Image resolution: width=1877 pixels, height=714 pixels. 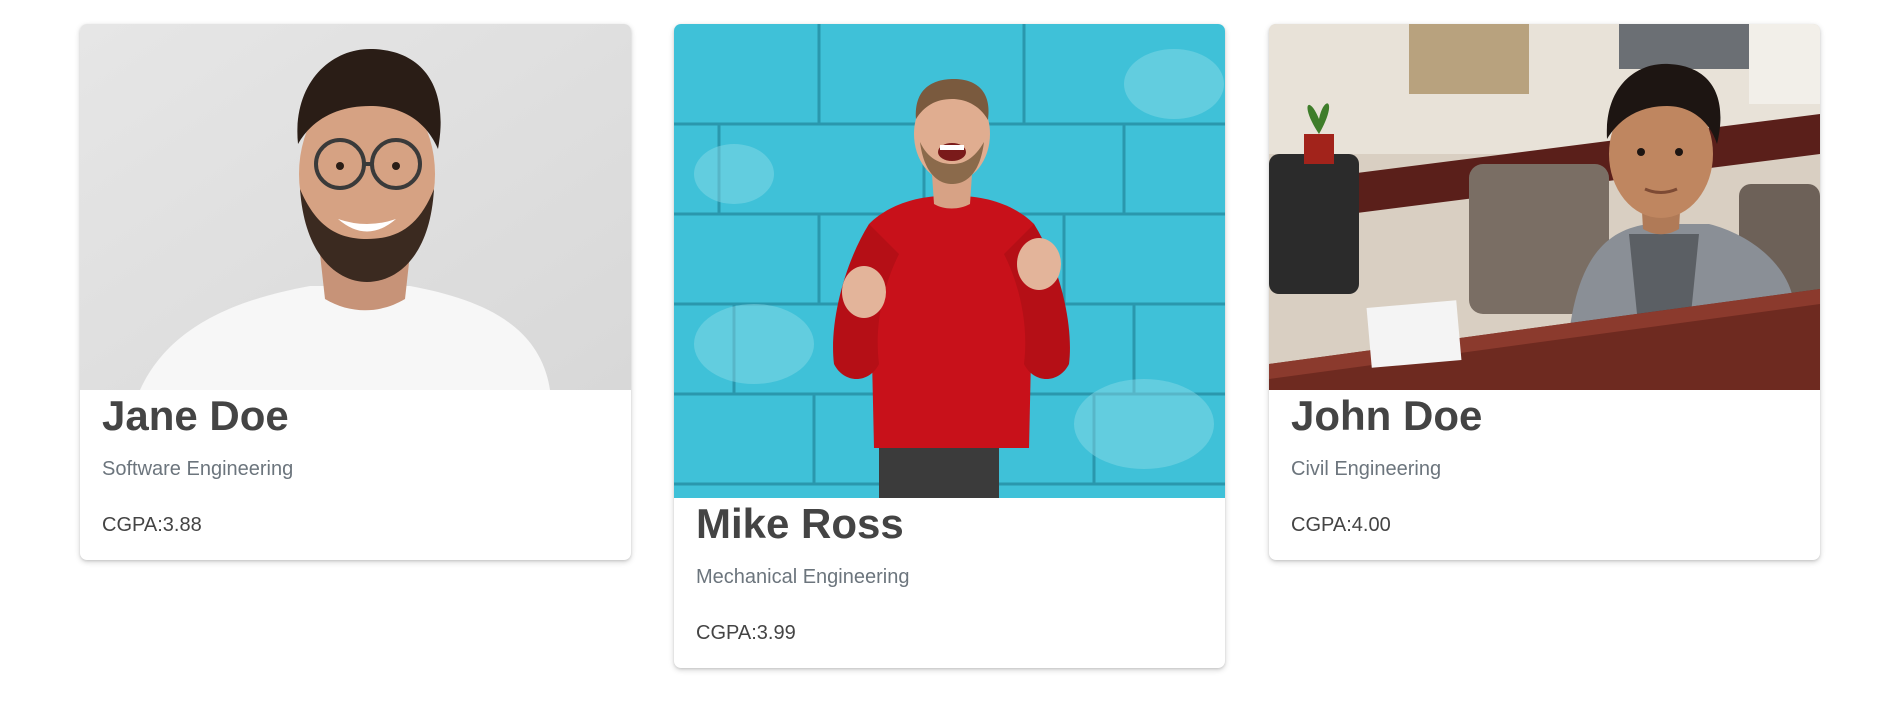 I want to click on cgpa-value: 3.88, so click(x=182, y=525).